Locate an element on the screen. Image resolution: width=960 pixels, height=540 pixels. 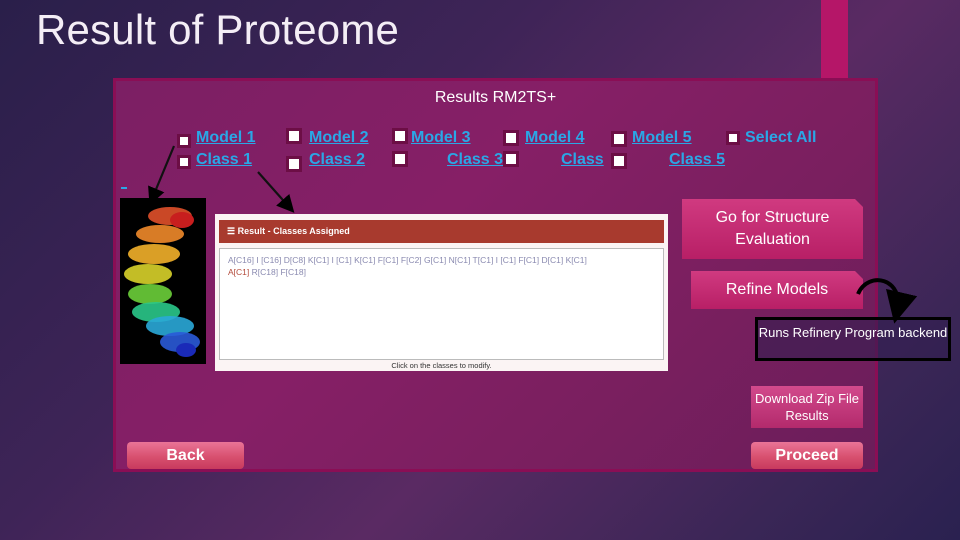
class-5-link: Class 5 is located at coordinates (697, 160).